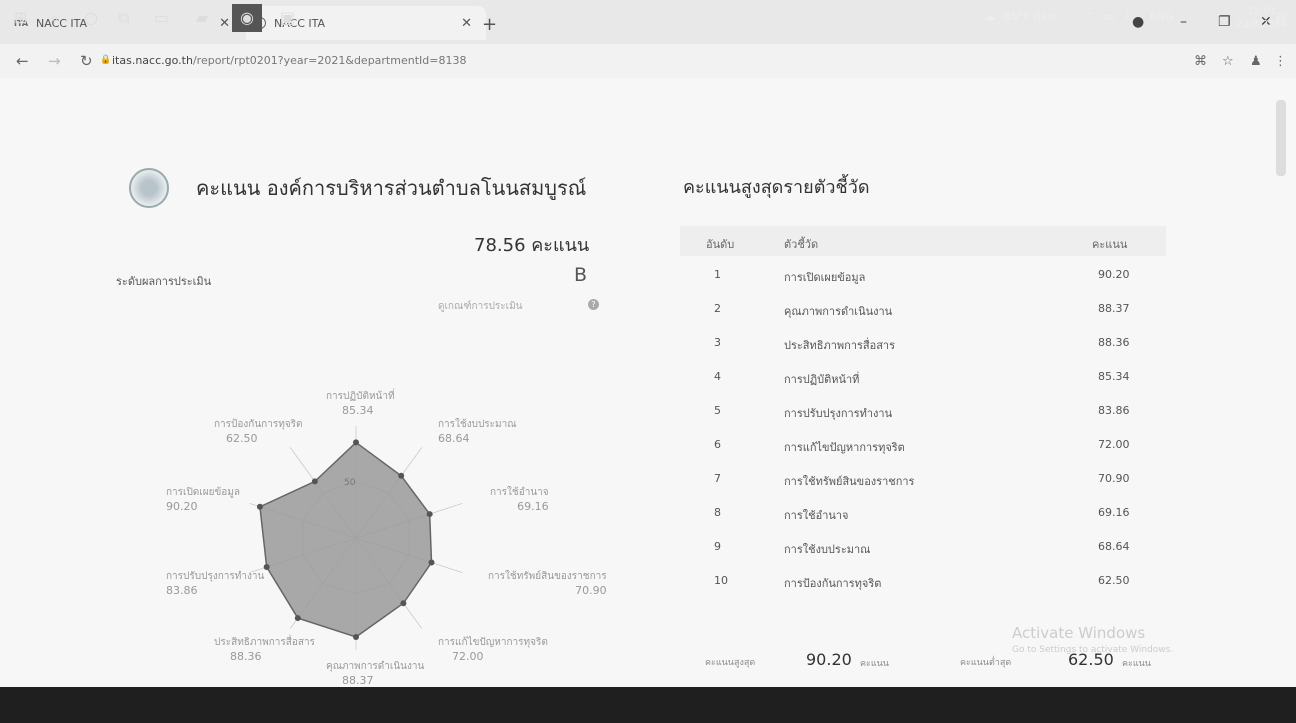  What do you see at coordinates (923, 513) in the screenshot?
I see `table-row: 8 การใช้อำนาจ 69.16` at bounding box center [923, 513].